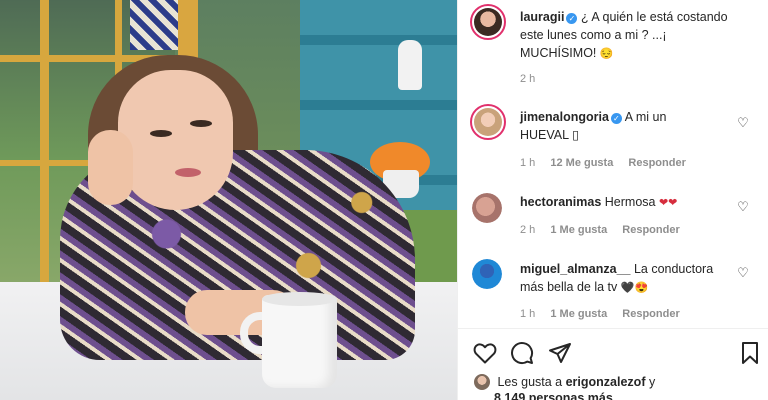 This screenshot has width=768, height=400. I want to click on photo-lips, so click(188, 172).